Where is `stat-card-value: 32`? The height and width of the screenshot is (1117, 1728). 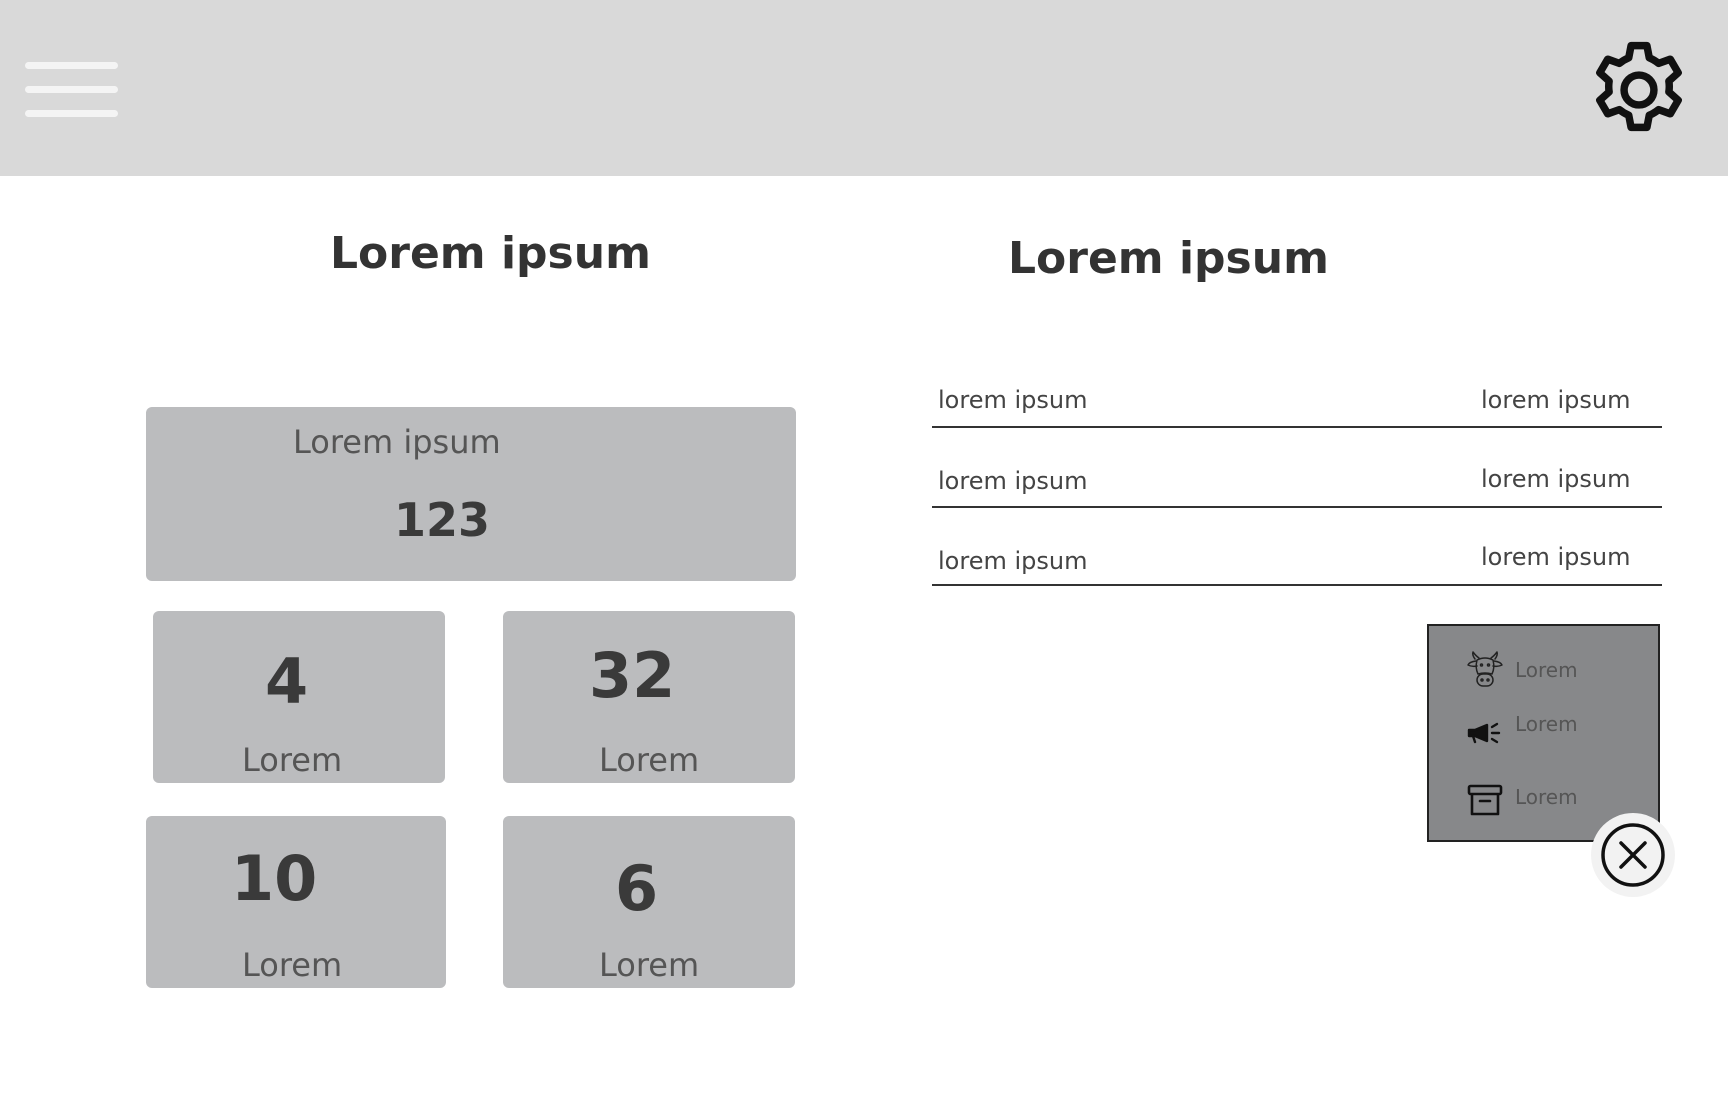 stat-card-value: 32 is located at coordinates (632, 675).